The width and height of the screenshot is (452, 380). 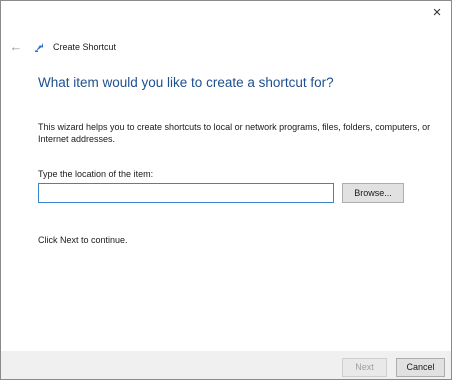 What do you see at coordinates (226, 365) in the screenshot?
I see `dialog-footer: Next Cancel` at bounding box center [226, 365].